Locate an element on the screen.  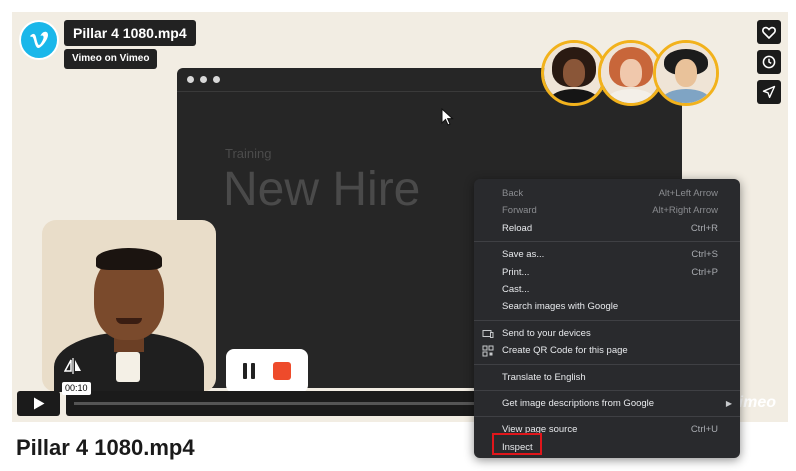
paper-plane-icon is located at coordinates (769, 92).